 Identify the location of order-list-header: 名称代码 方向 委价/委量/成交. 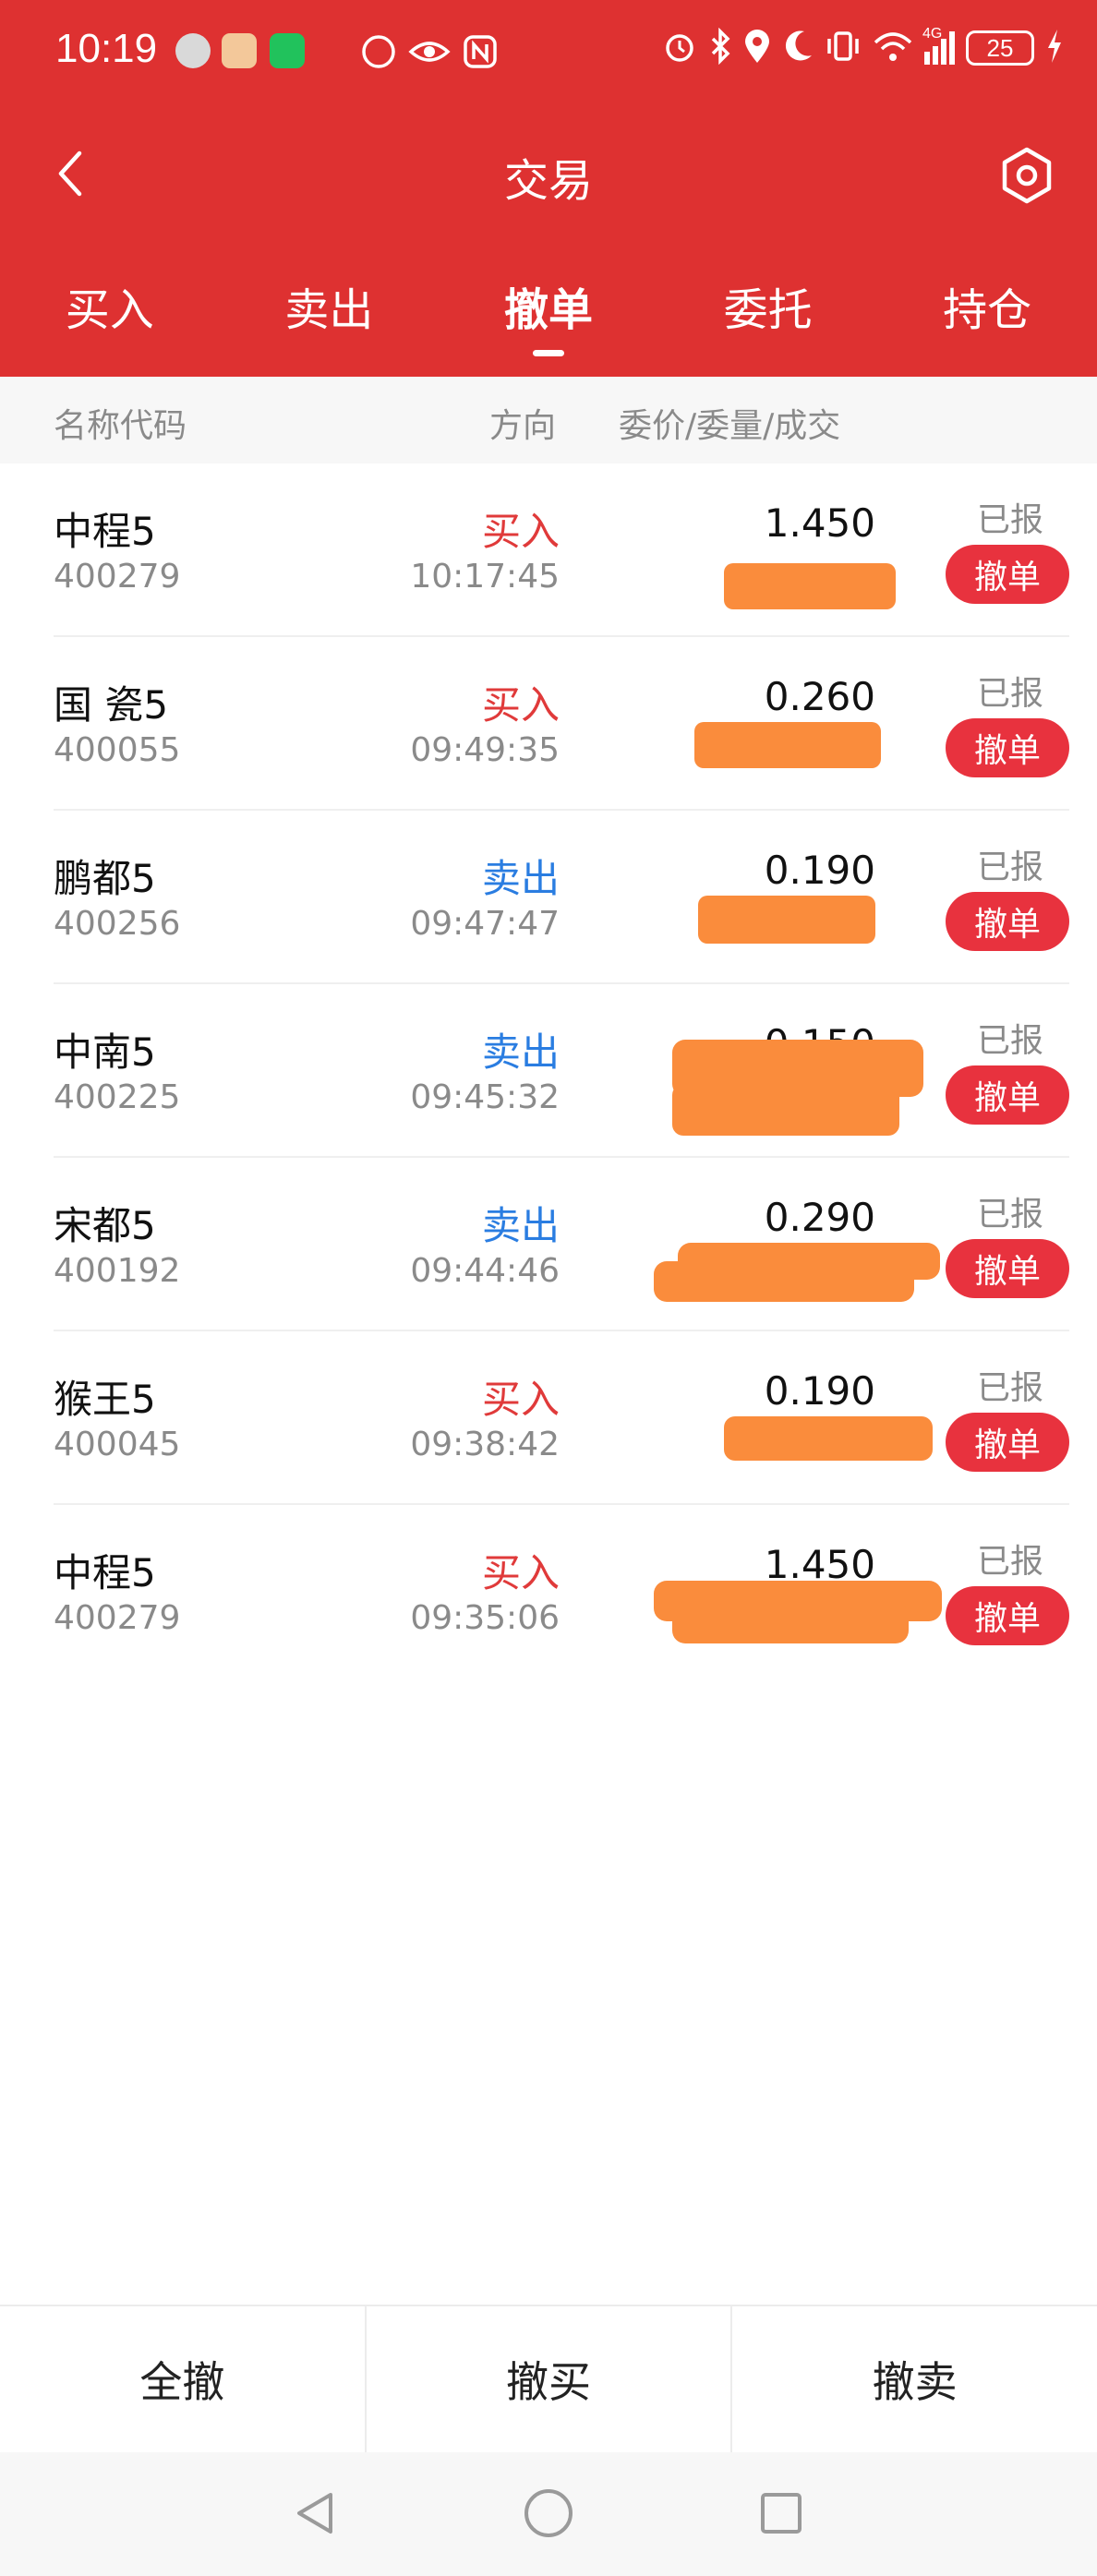
(548, 420).